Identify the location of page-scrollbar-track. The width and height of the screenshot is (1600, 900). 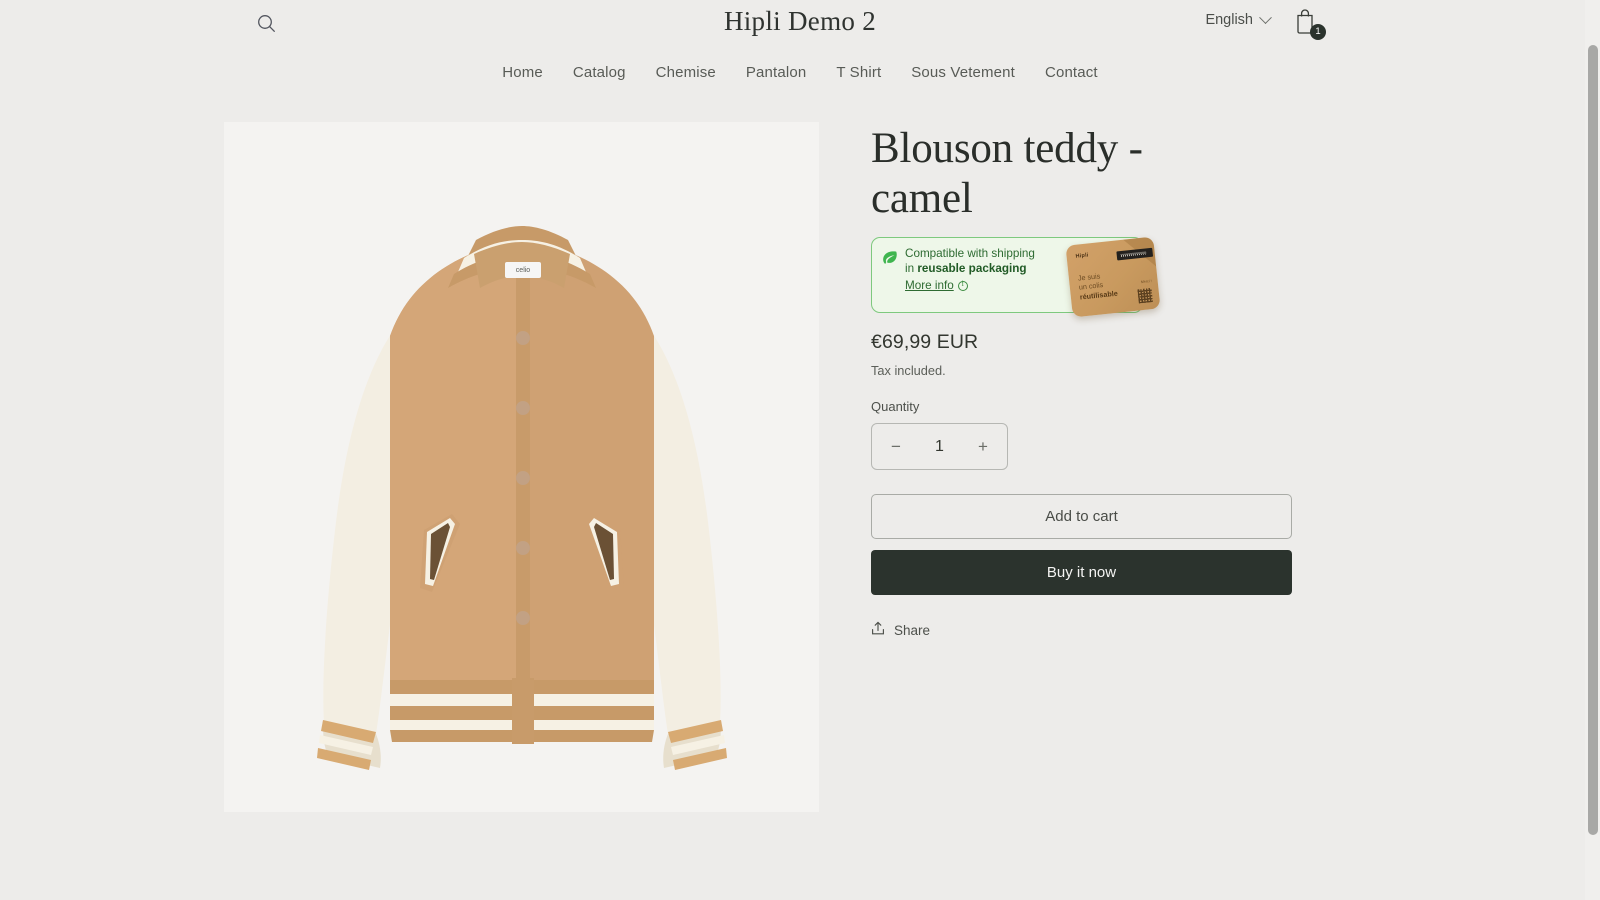
(1592, 450).